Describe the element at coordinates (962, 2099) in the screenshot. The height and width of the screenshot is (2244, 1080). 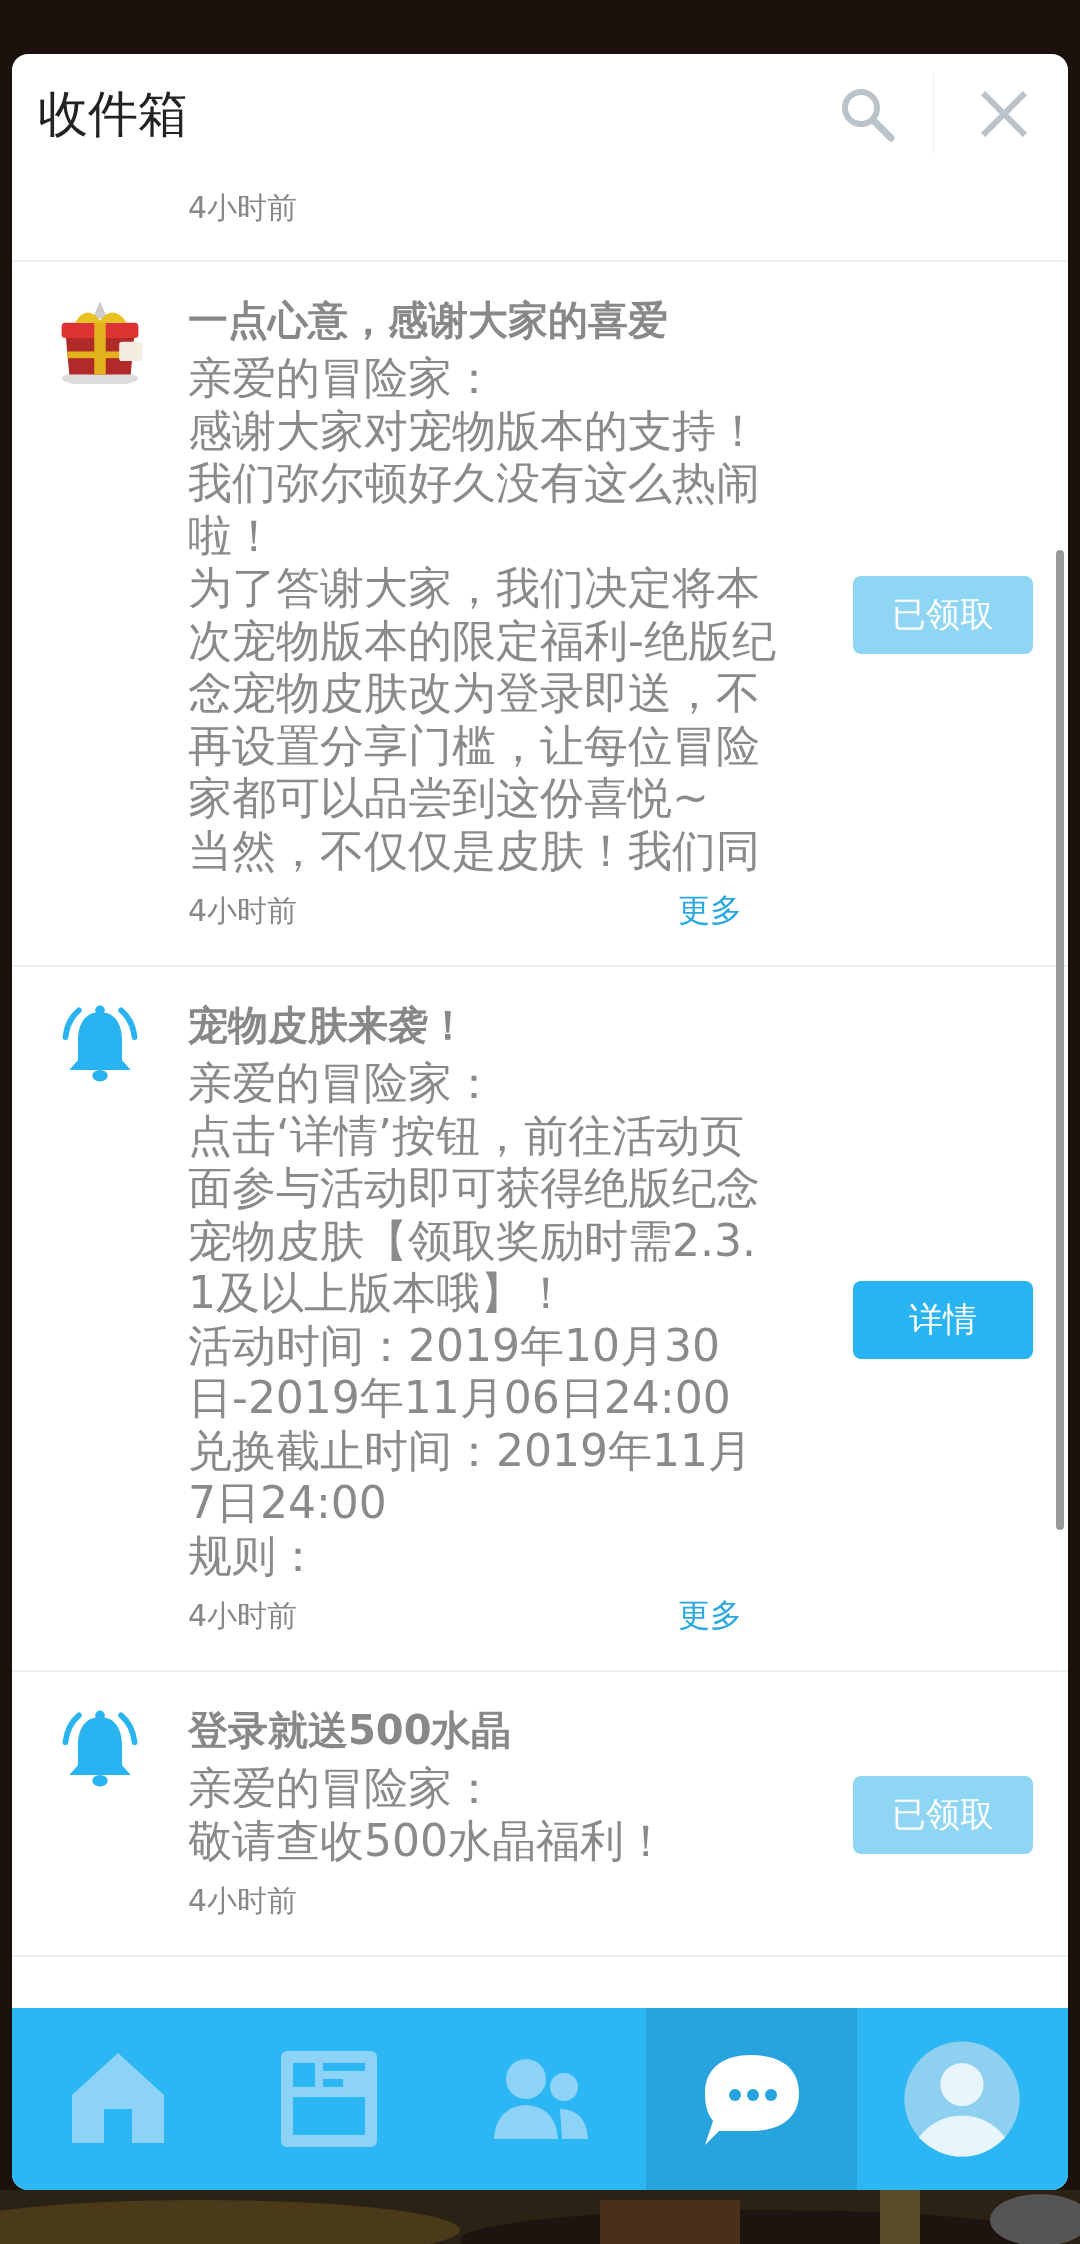
I see `avatar-icon` at that location.